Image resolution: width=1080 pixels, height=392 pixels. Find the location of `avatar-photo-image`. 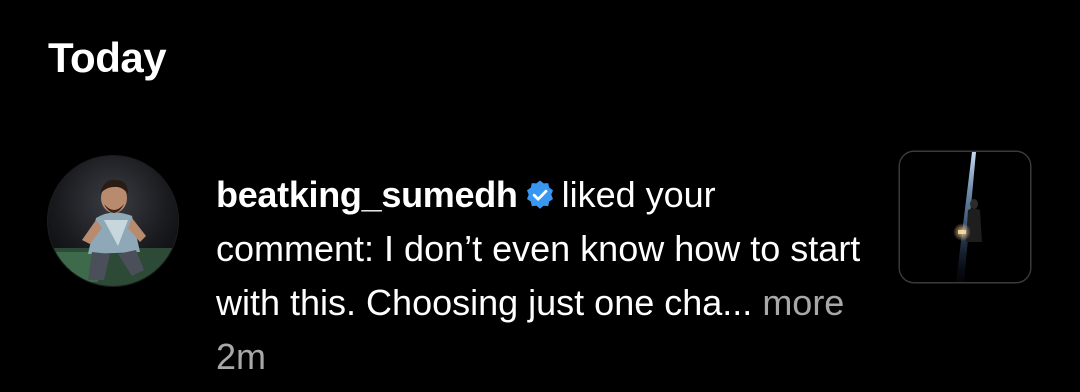

avatar-photo-image is located at coordinates (113, 221).